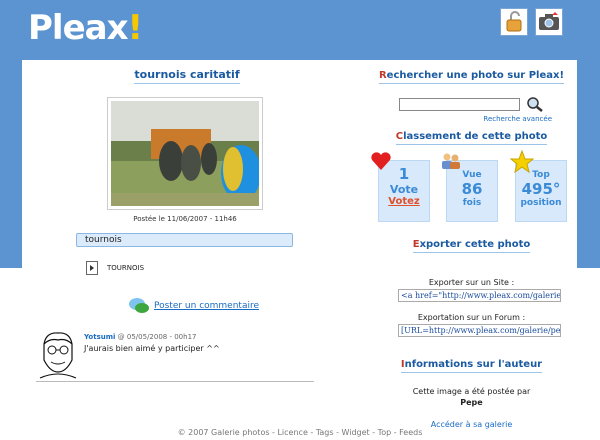 The image size is (600, 440). Describe the element at coordinates (471, 282) in the screenshot. I see `export-site-label: Exporter sur un Site :` at that location.